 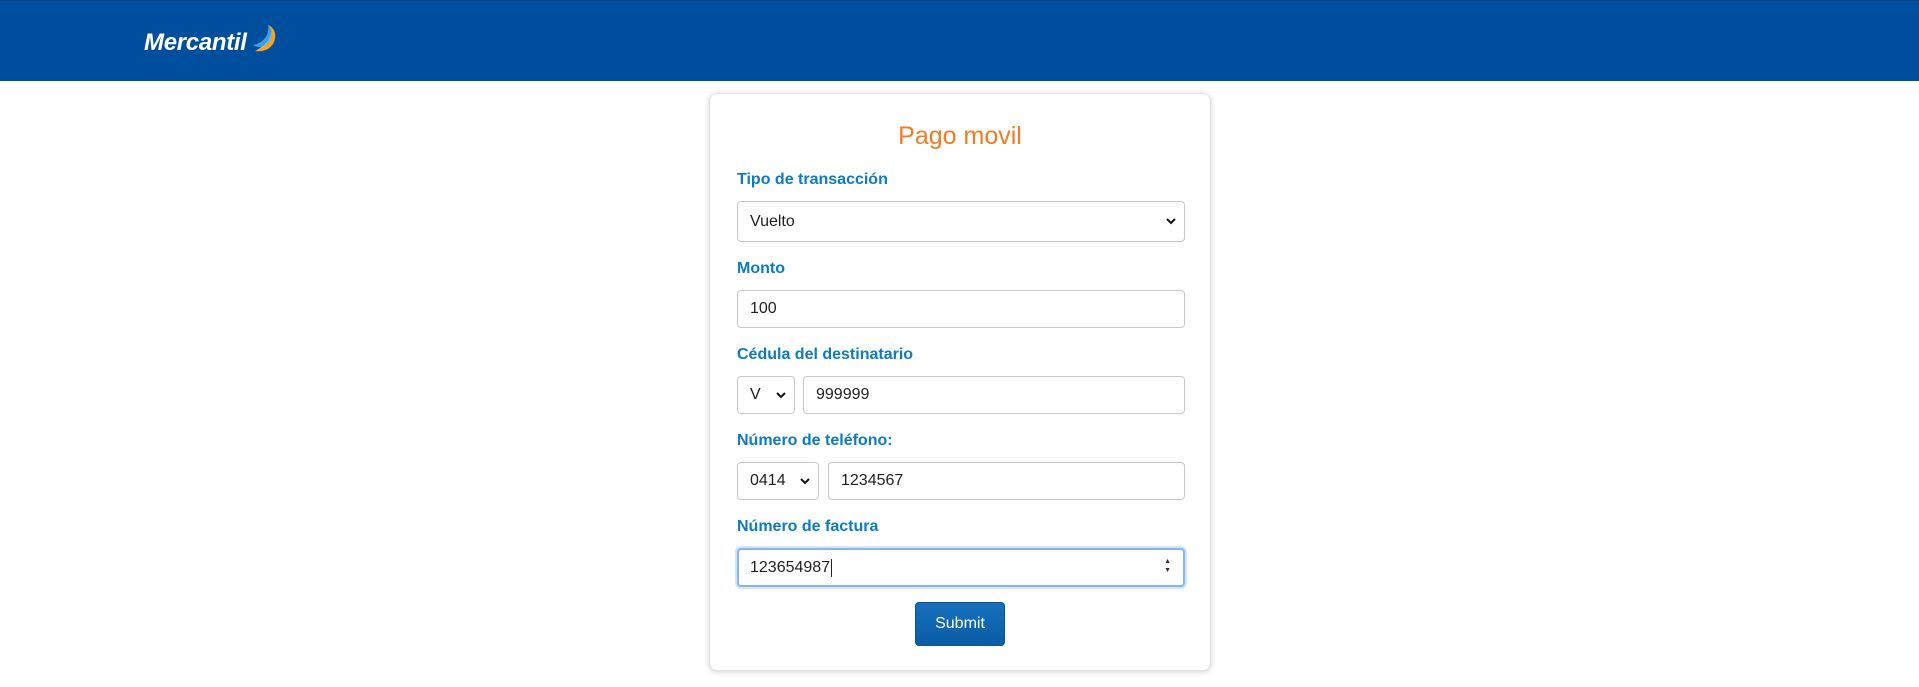 I want to click on id-type-select: V, so click(x=766, y=395).